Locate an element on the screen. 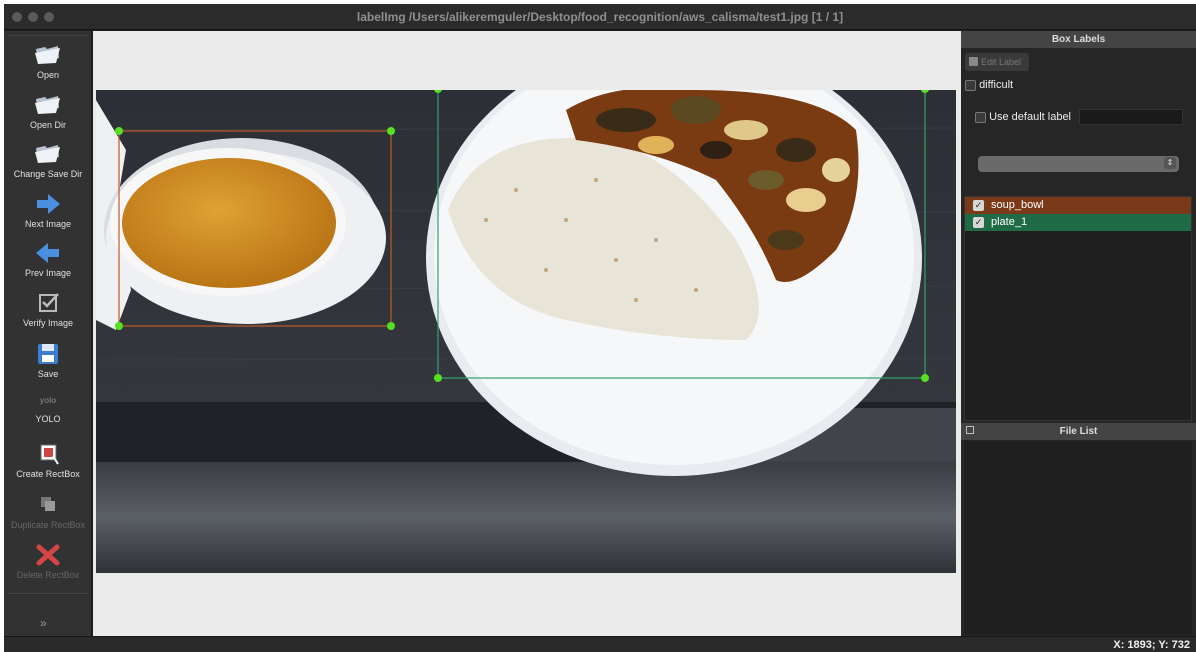 The width and height of the screenshot is (1196, 652). verify-image-label: Verify Image is located at coordinates (48, 323).